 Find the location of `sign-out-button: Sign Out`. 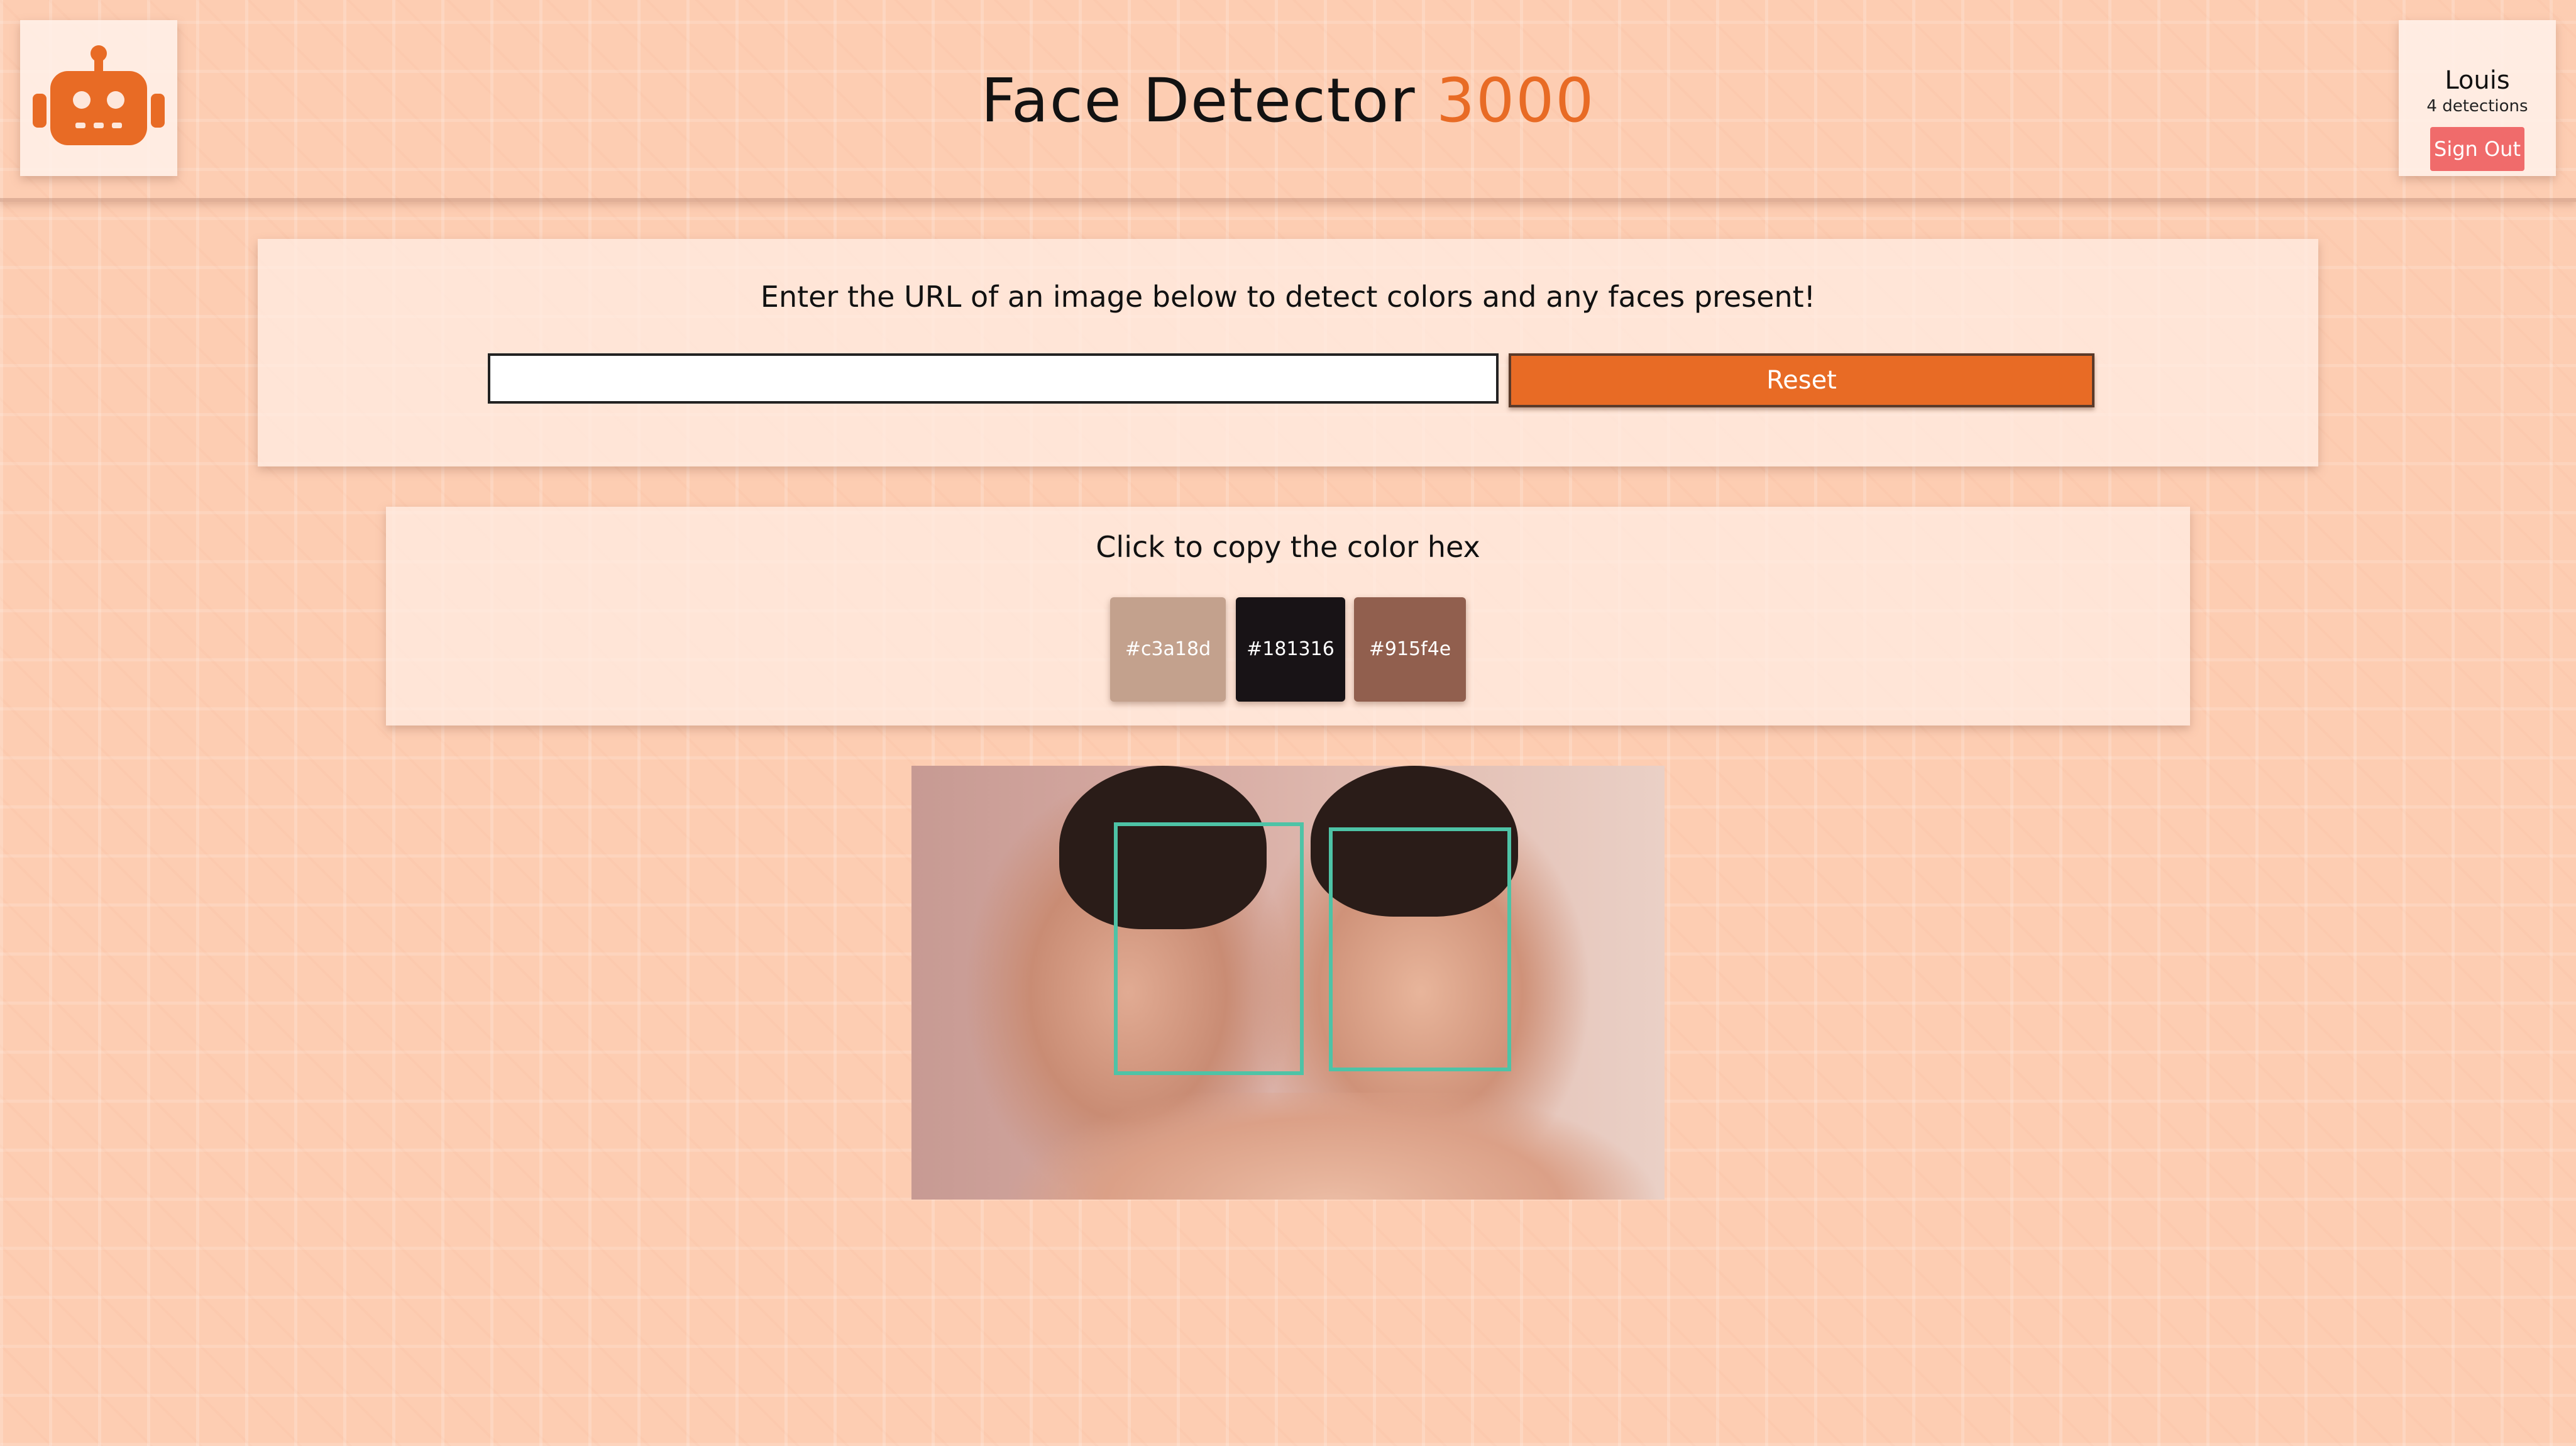

sign-out-button: Sign Out is located at coordinates (2477, 149).